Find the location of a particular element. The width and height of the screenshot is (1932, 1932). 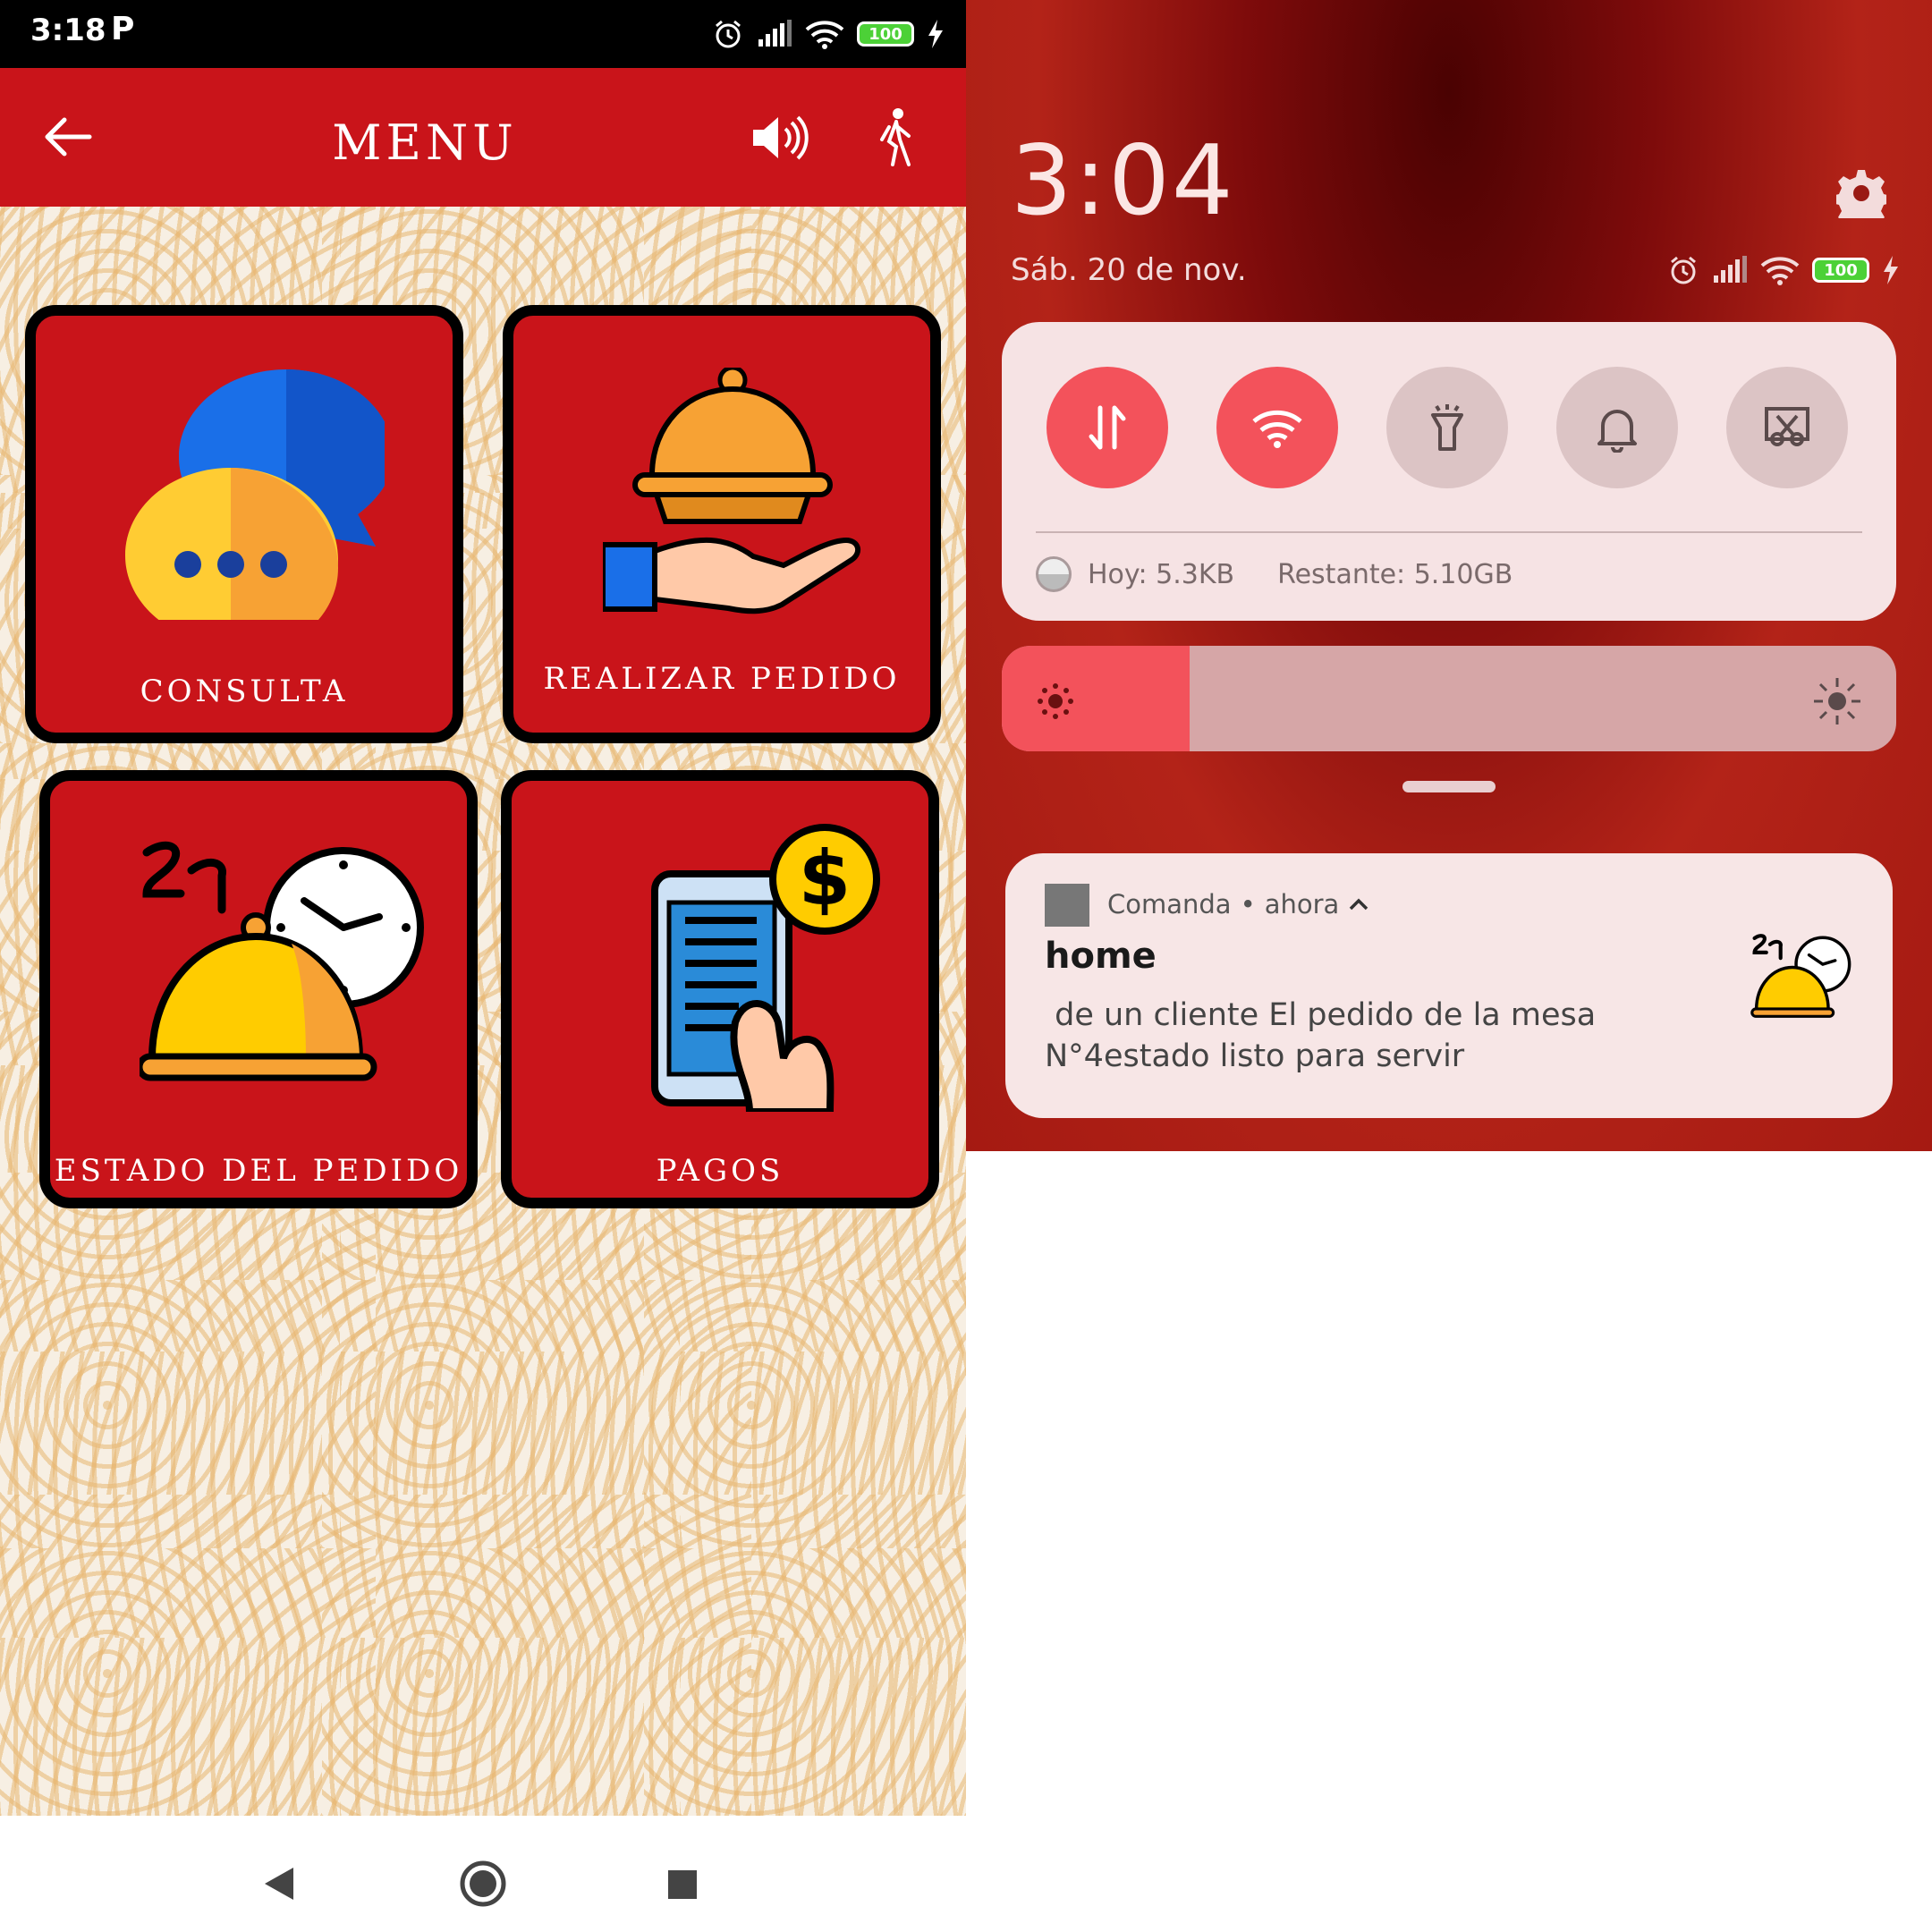

chevron-up-icon is located at coordinates (1358, 904).